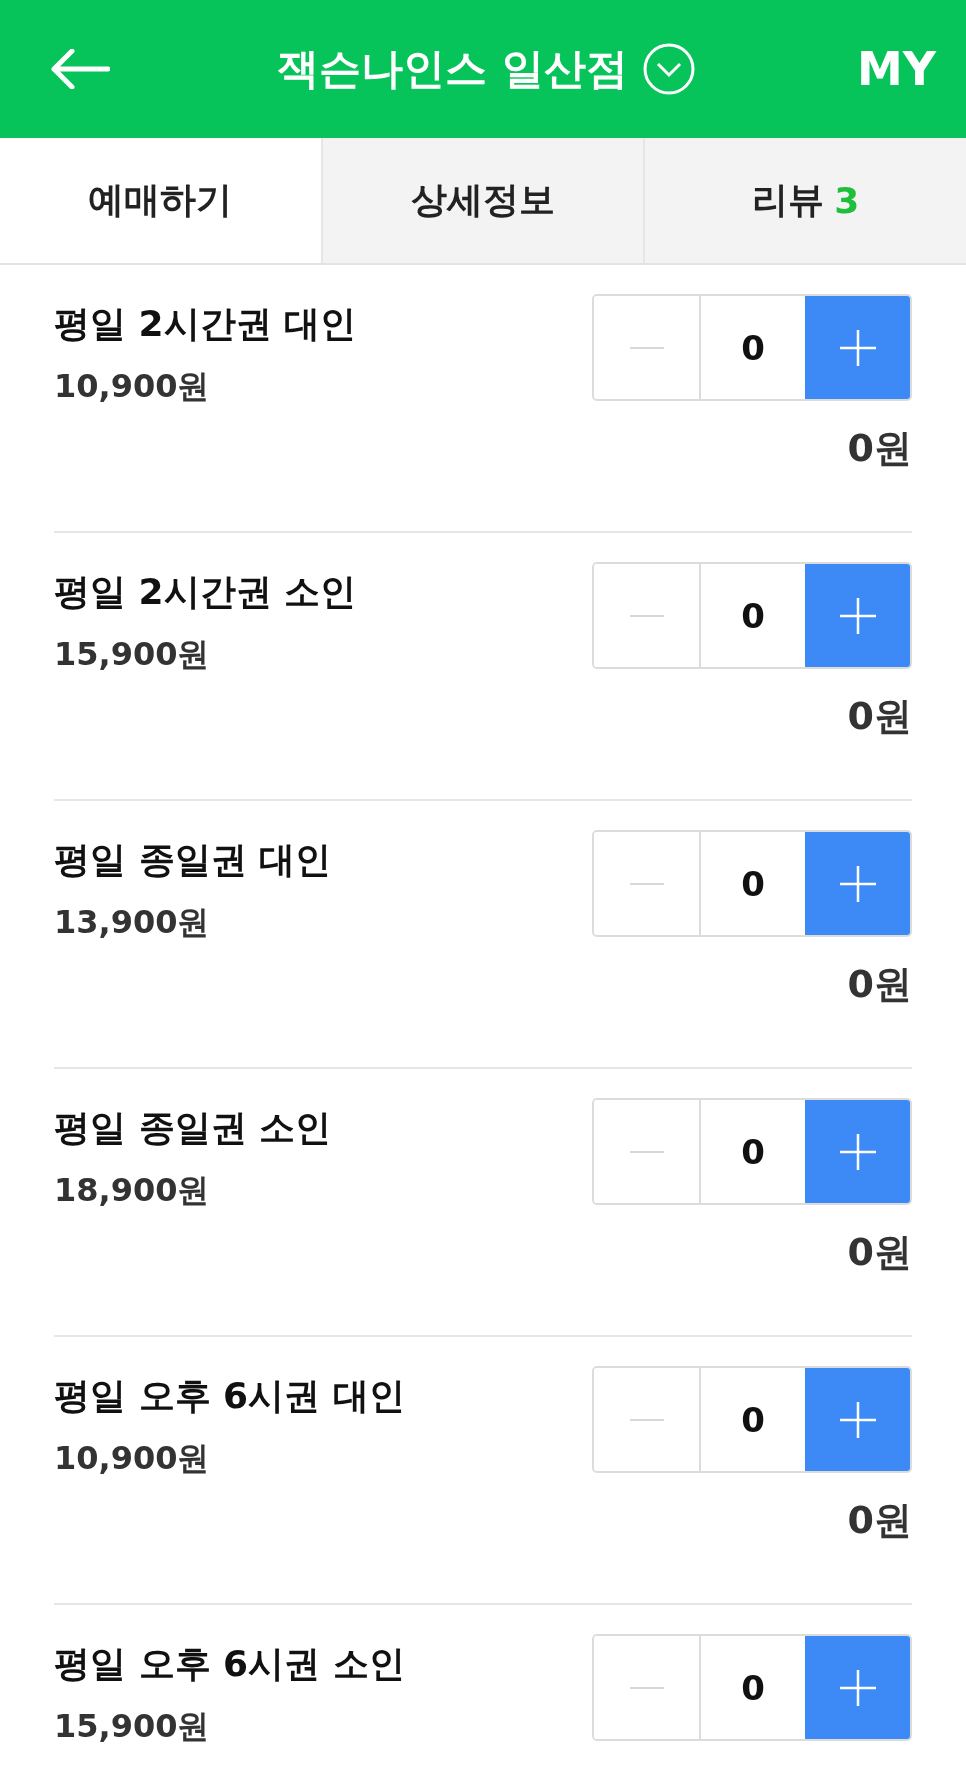 The width and height of the screenshot is (966, 1765). I want to click on ticket-name: 평일 종일권 대인, so click(193, 860).